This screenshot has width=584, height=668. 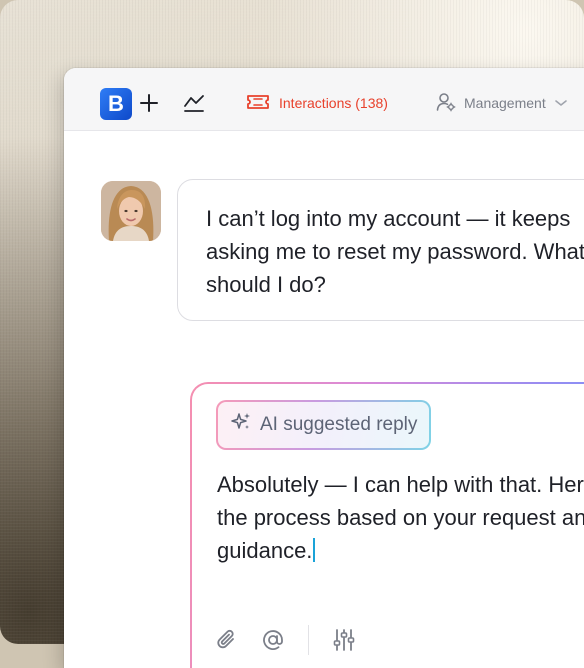 What do you see at coordinates (273, 640) in the screenshot?
I see `at-icon` at bounding box center [273, 640].